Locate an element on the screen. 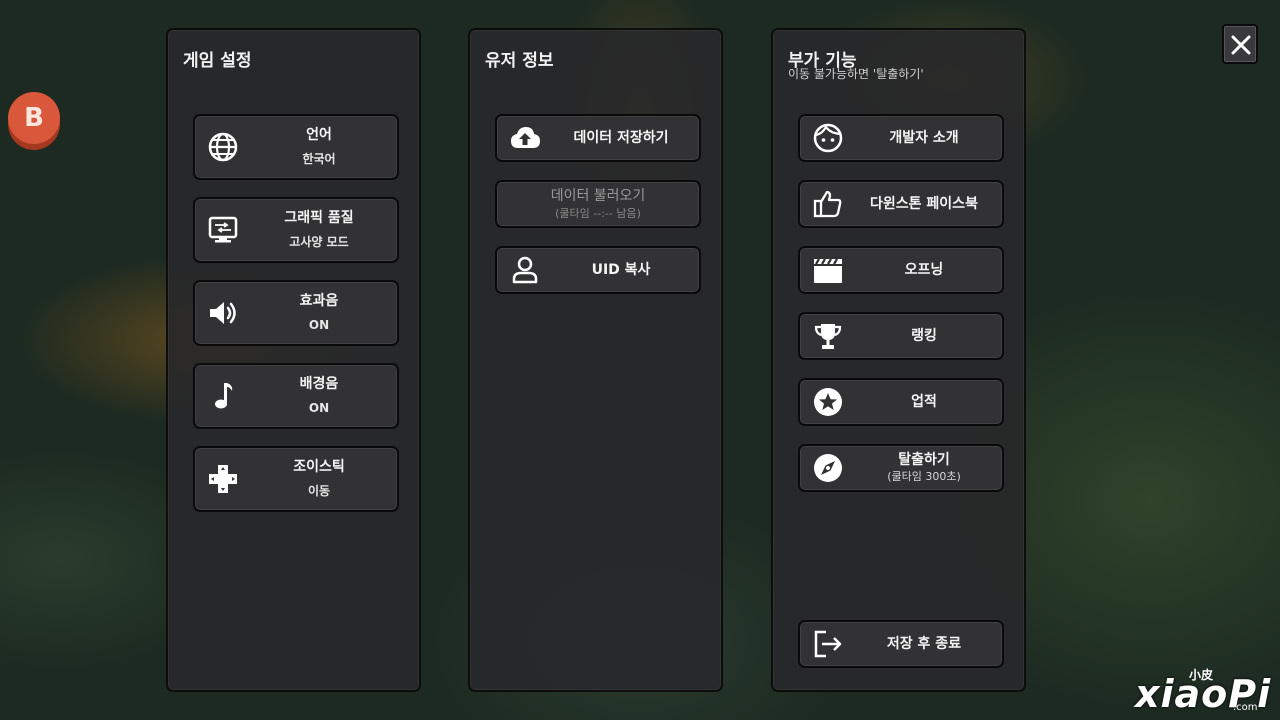  opening-label: 오프닝 is located at coordinates (924, 270).